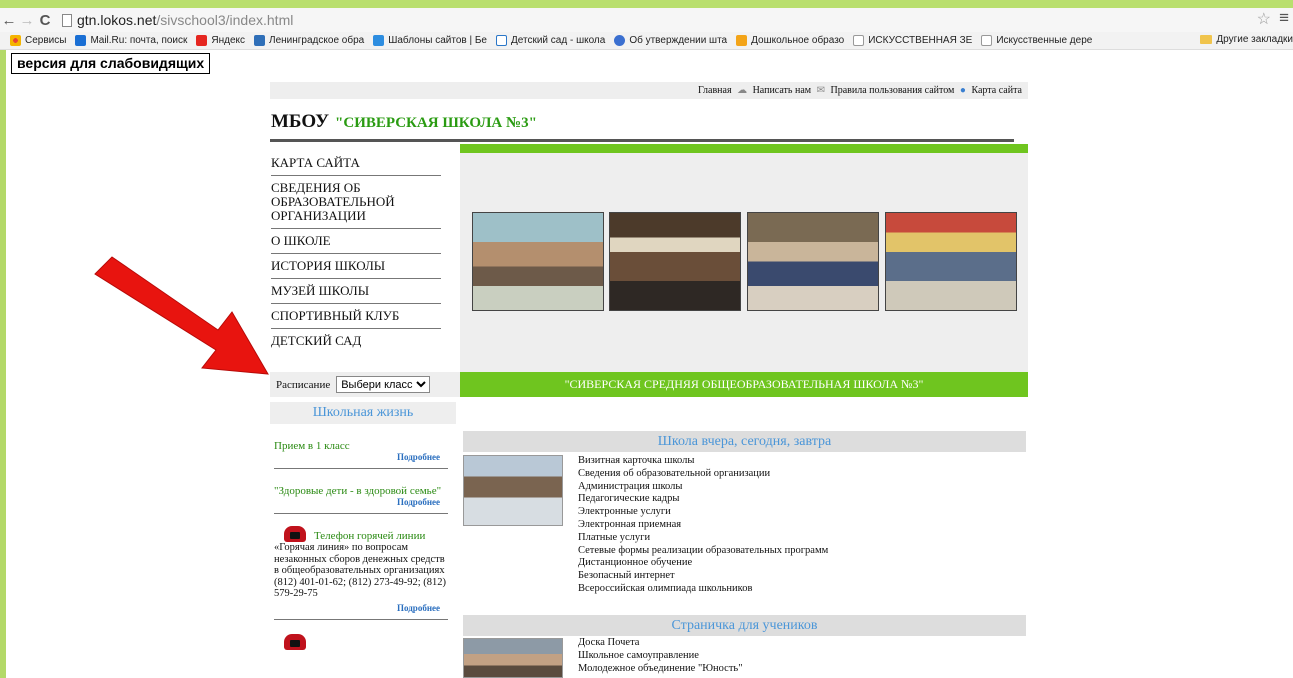  I want to click on bookmark-item: Яндекс, so click(220, 40).